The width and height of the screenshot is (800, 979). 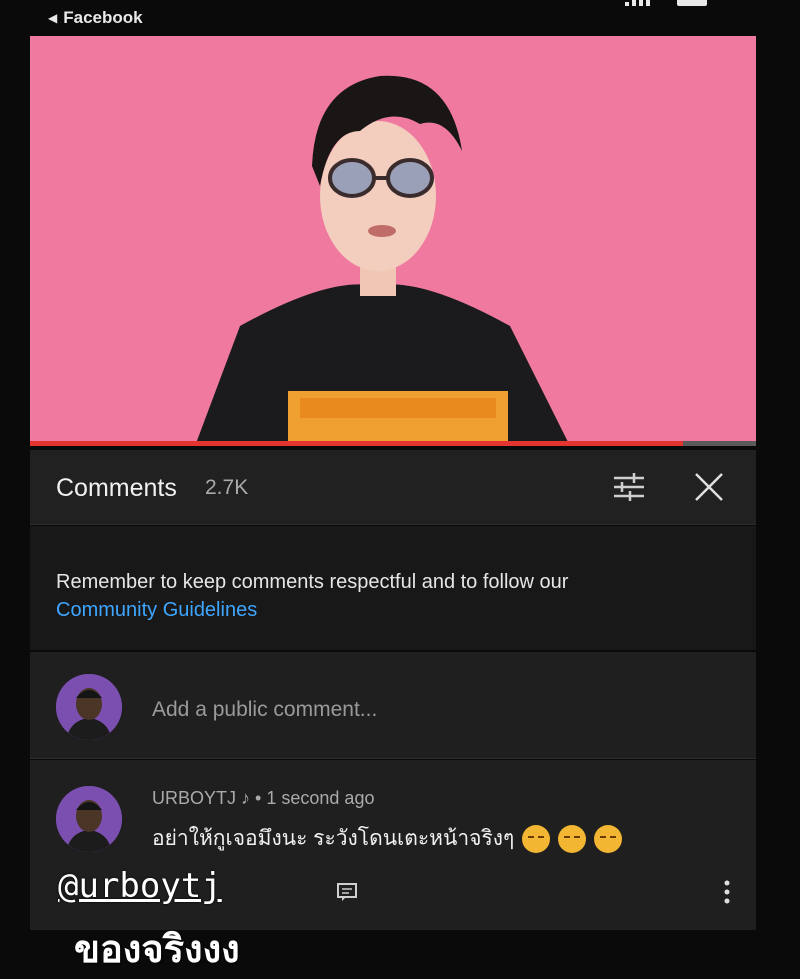 I want to click on back-link-label: Facebook, so click(x=103, y=17).